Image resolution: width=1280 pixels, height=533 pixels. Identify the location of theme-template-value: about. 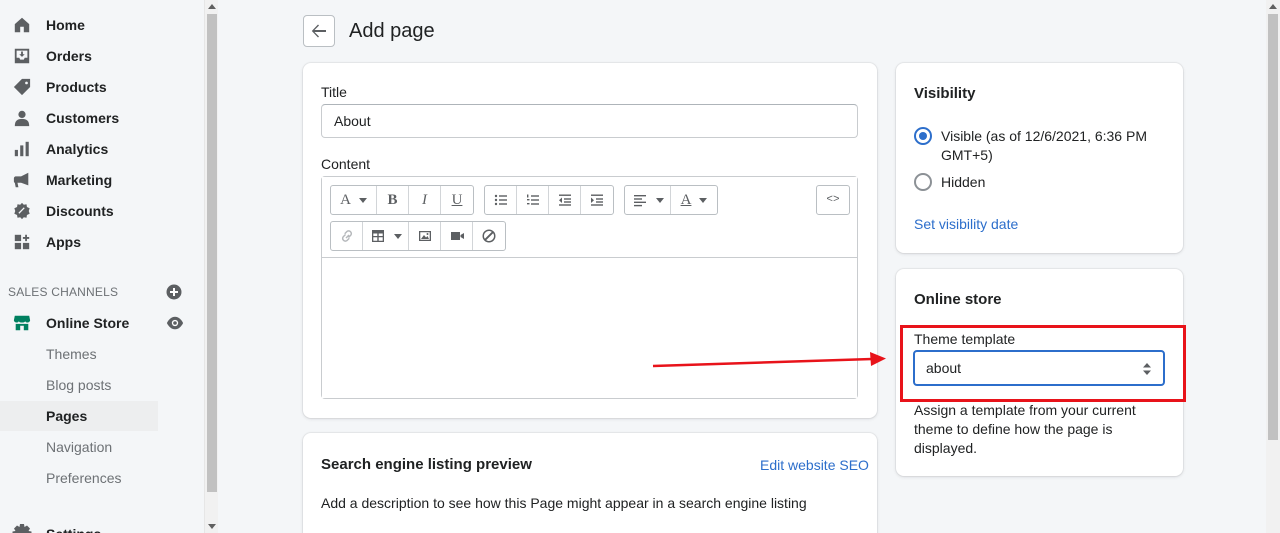
(944, 368).